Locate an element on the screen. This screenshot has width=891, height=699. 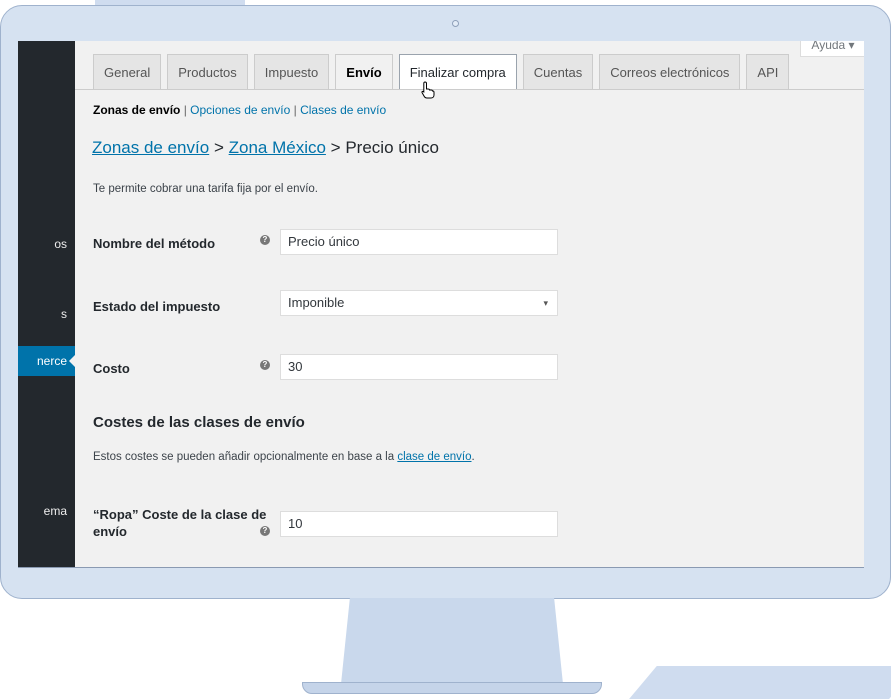
tax-status-value: Imponible is located at coordinates (316, 302).